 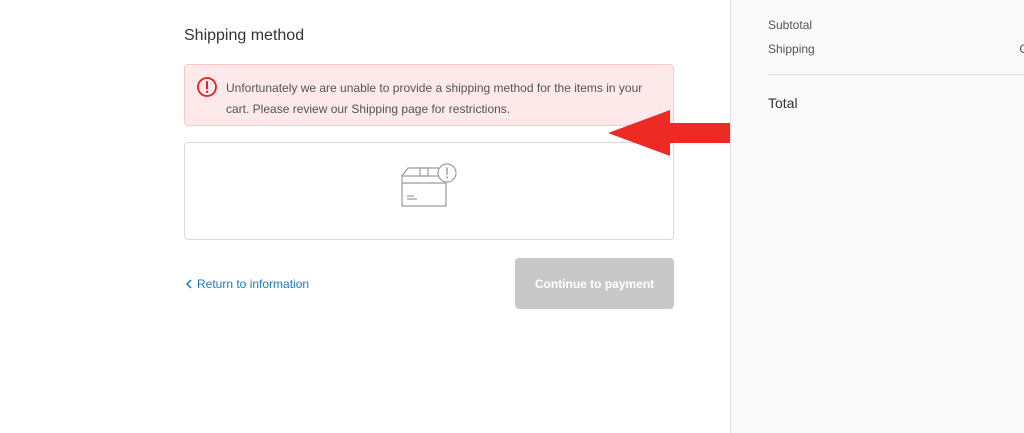 What do you see at coordinates (207, 87) in the screenshot?
I see `alert-circle-icon` at bounding box center [207, 87].